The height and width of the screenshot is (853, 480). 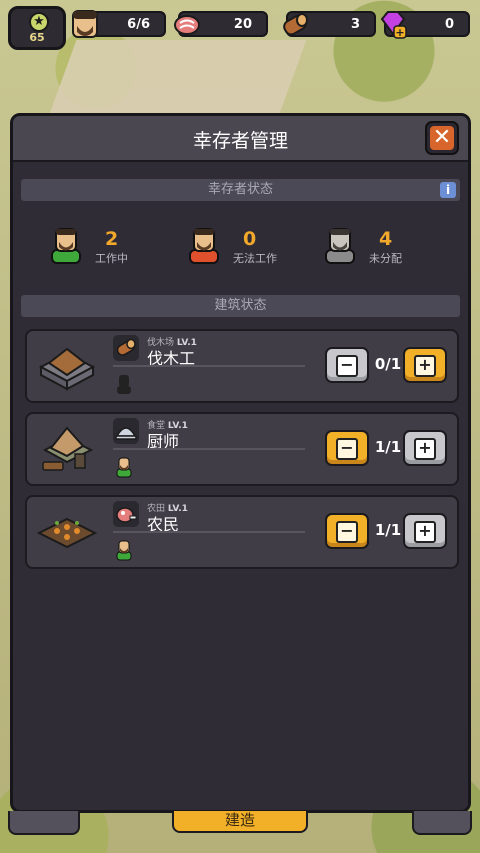 I want to click on stat-unable: 0 无法工作, so click(x=252, y=249).